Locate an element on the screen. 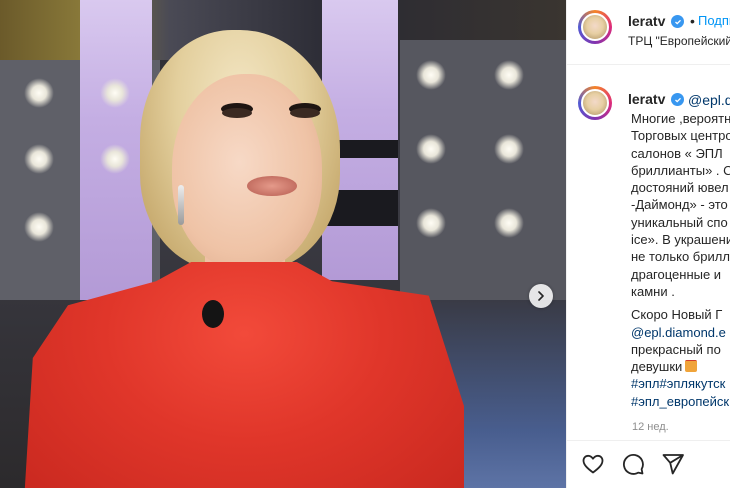  person-face is located at coordinates (247, 172).